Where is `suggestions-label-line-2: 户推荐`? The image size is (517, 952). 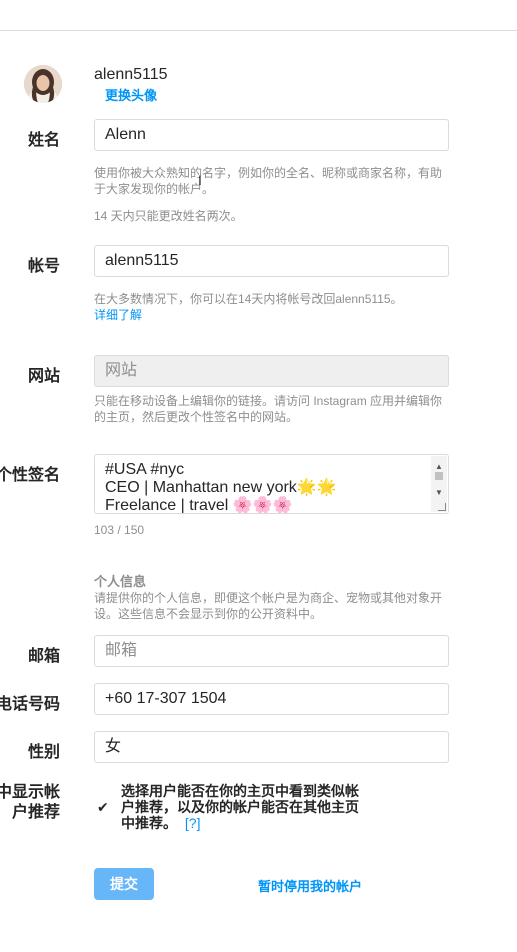 suggestions-label-line-2: 户推荐 is located at coordinates (36, 812).